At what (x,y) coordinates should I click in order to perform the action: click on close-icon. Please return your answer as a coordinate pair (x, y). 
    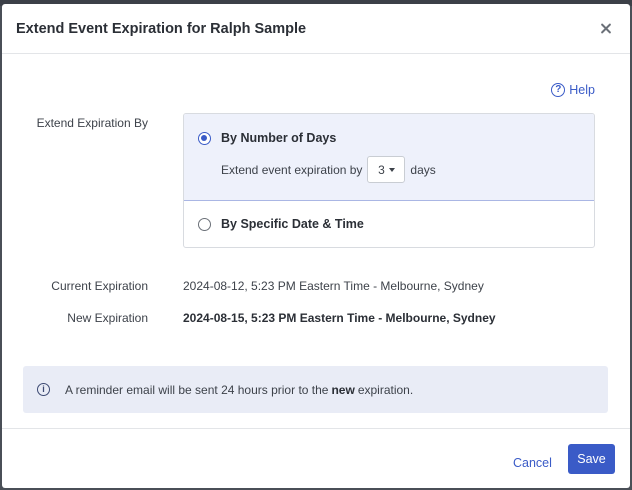
    Looking at the image, I should click on (606, 29).